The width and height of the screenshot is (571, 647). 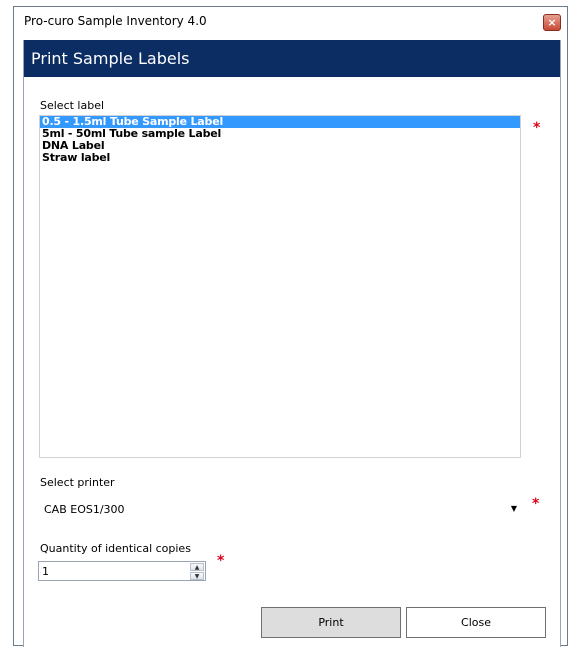 What do you see at coordinates (84, 509) in the screenshot?
I see `printer-select-value: CAB EOS1/300` at bounding box center [84, 509].